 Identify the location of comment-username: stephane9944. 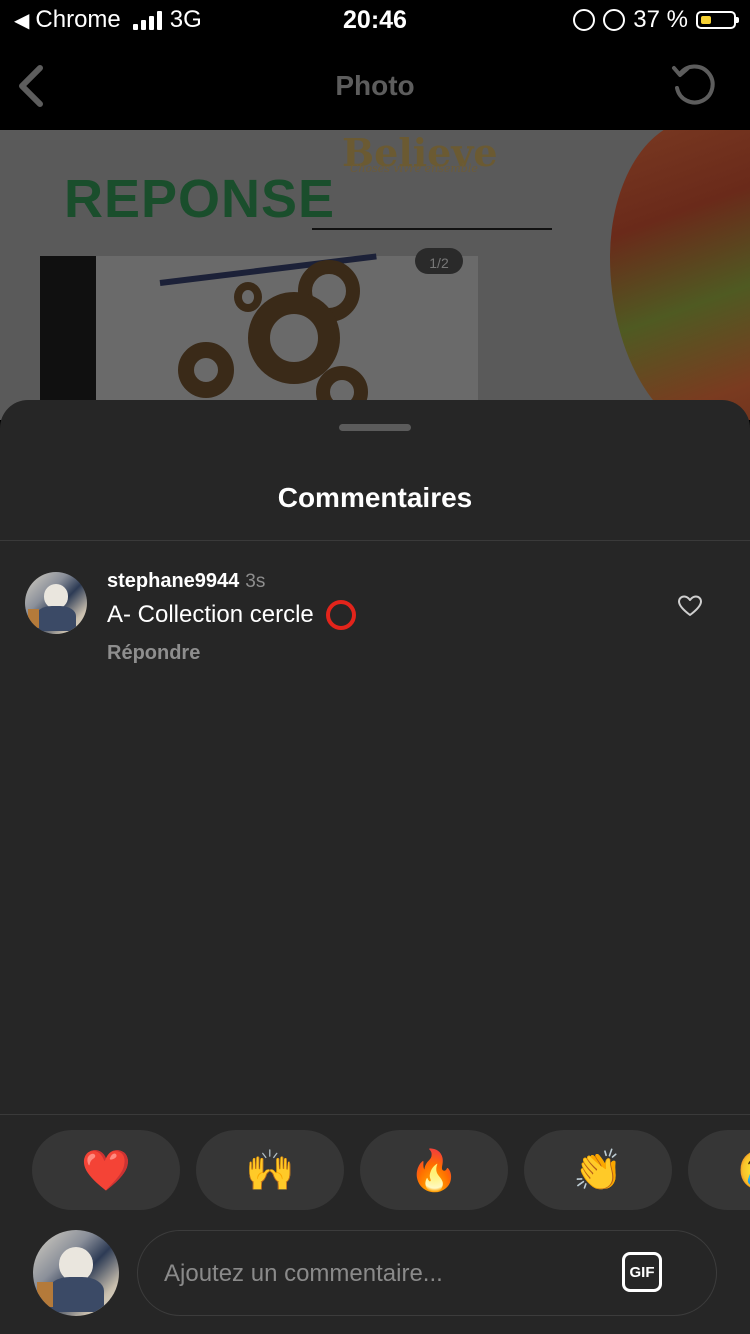
(173, 581).